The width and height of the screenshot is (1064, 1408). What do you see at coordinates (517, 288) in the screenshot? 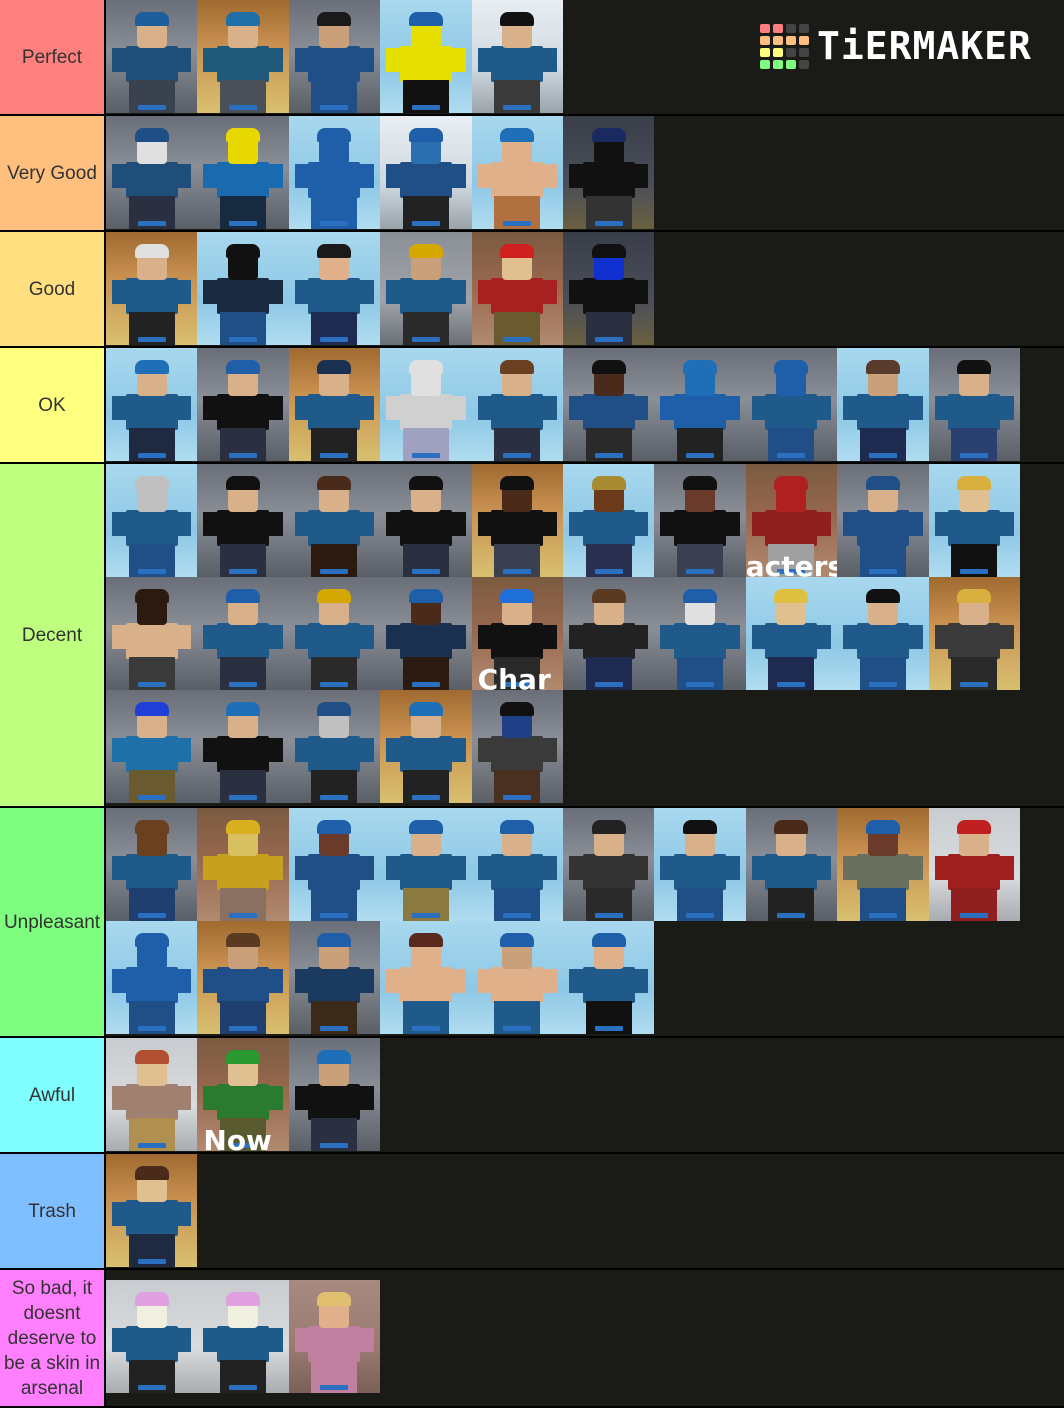
I see `character-tile-roblox-shirt-helmet` at bounding box center [517, 288].